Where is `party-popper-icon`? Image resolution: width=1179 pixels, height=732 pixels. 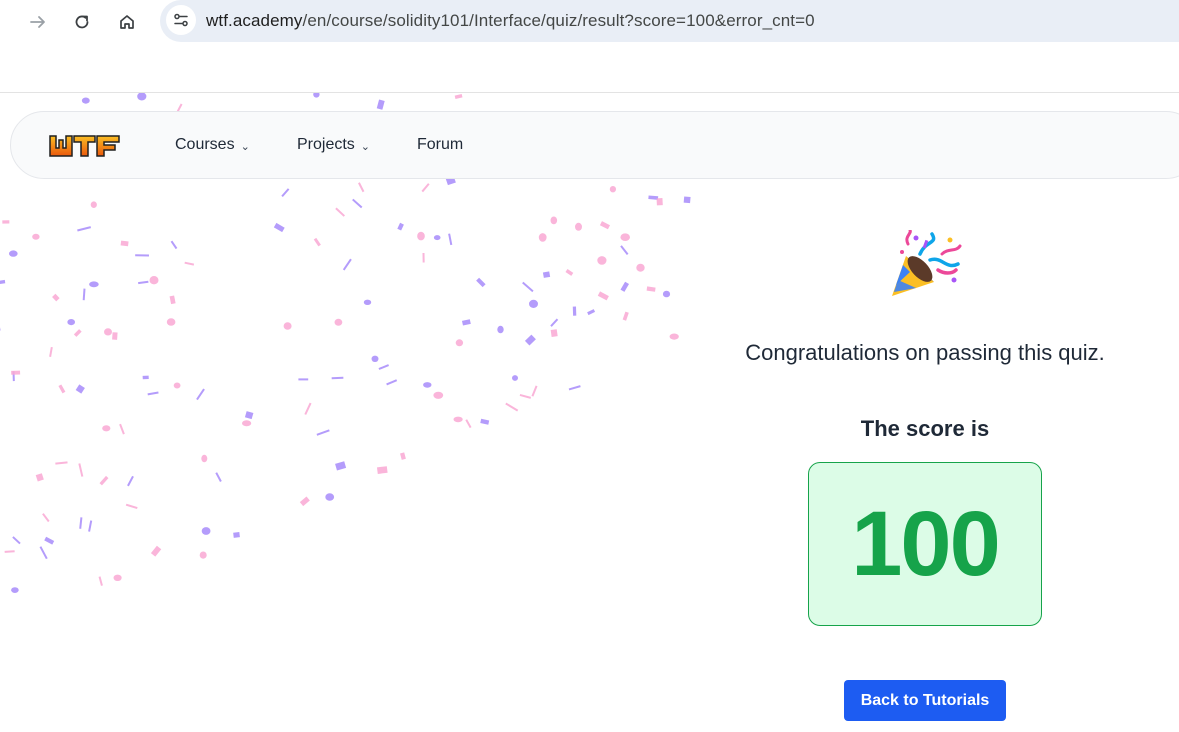
party-popper-icon is located at coordinates (927, 263).